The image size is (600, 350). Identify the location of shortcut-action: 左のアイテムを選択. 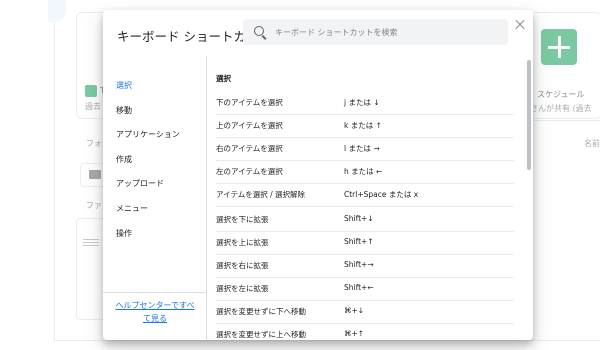
(249, 171).